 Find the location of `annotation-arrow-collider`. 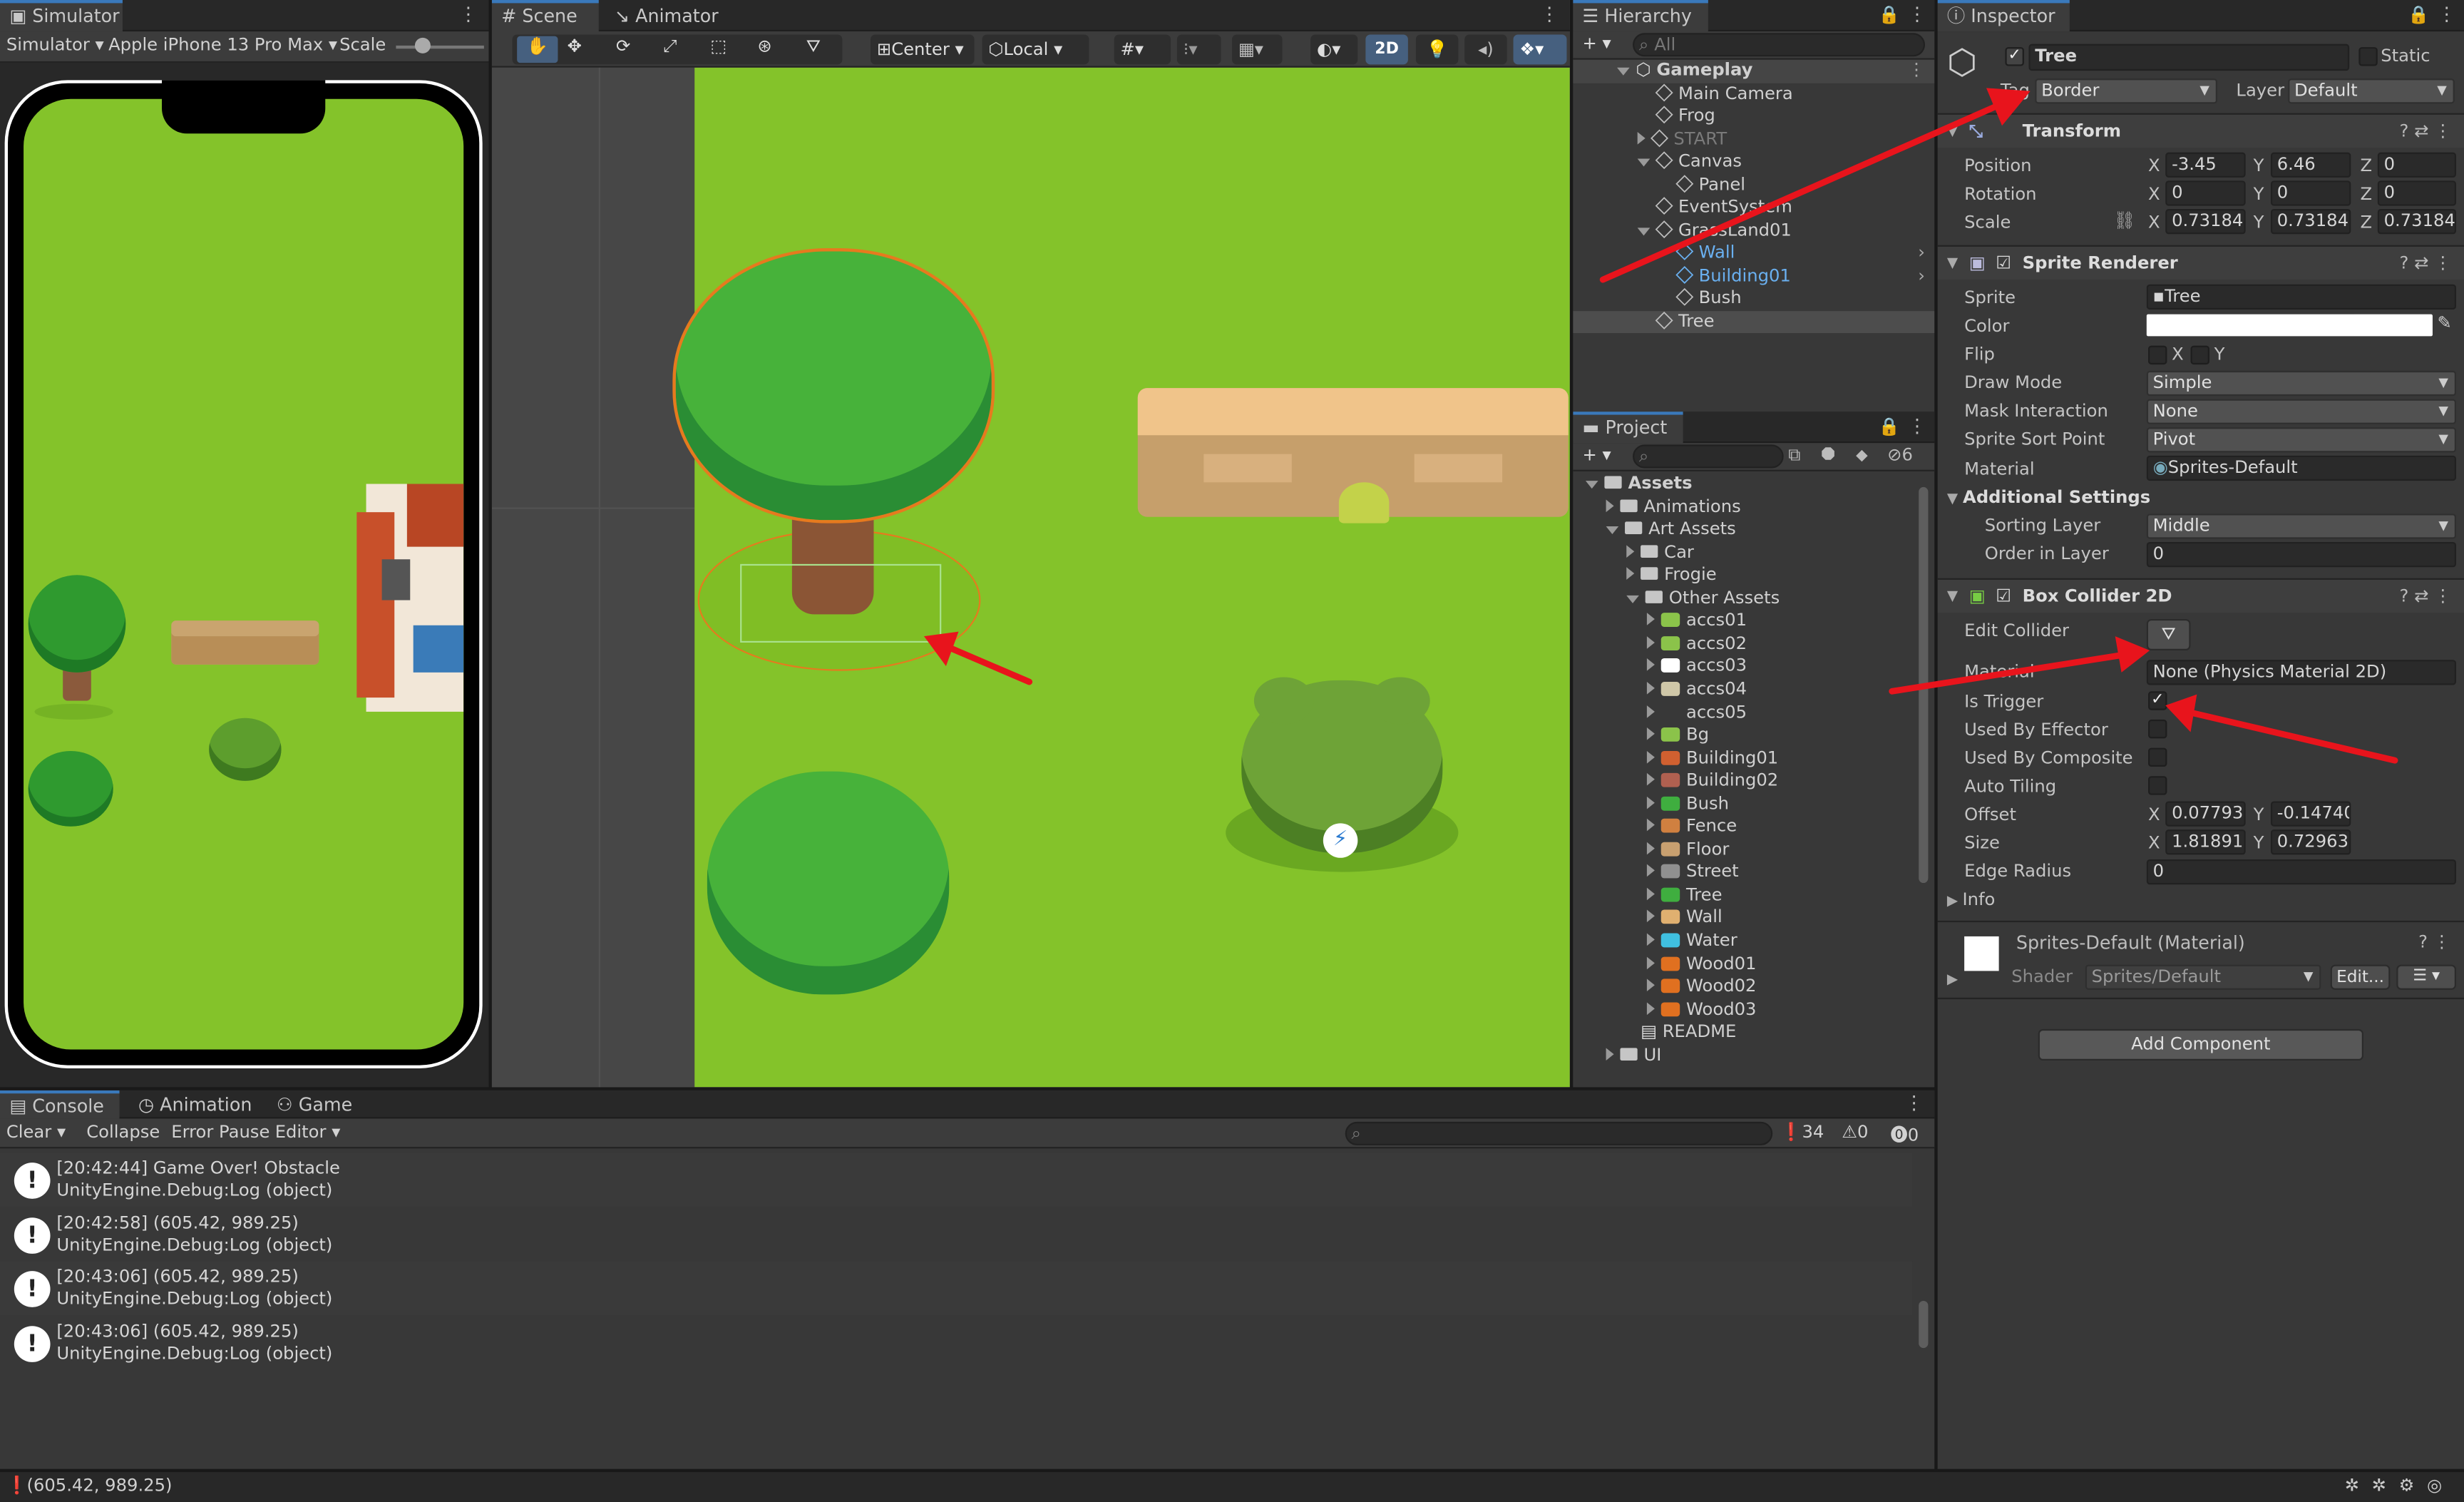

annotation-arrow-collider is located at coordinates (991, 665).